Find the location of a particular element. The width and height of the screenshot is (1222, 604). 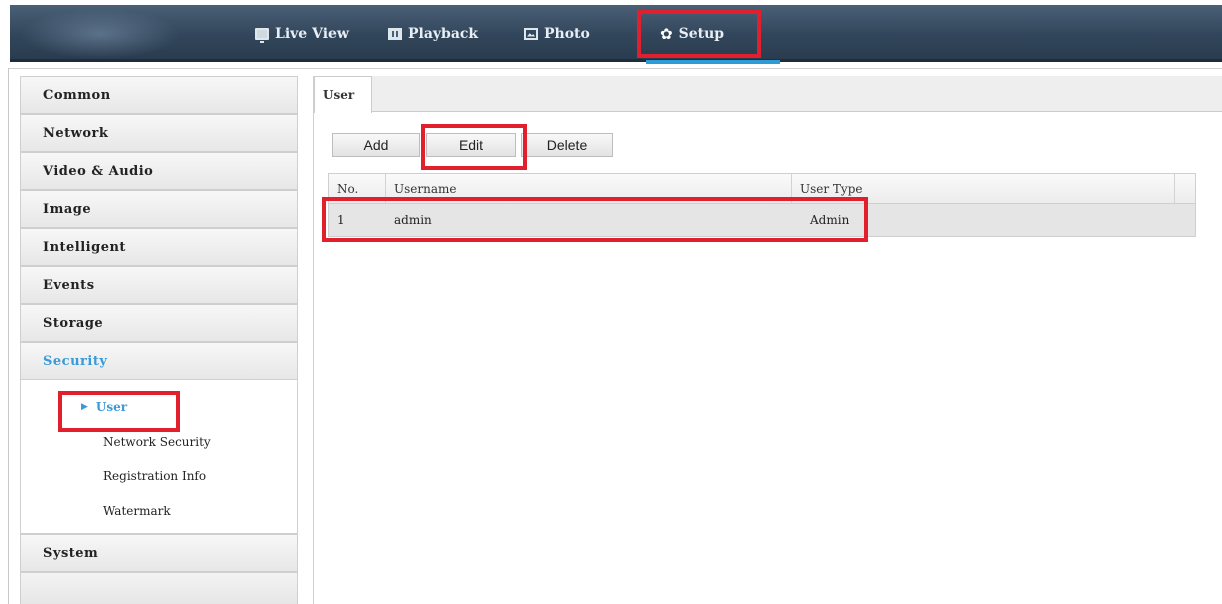

submenu-item-label: Registration Info is located at coordinates (155, 476).